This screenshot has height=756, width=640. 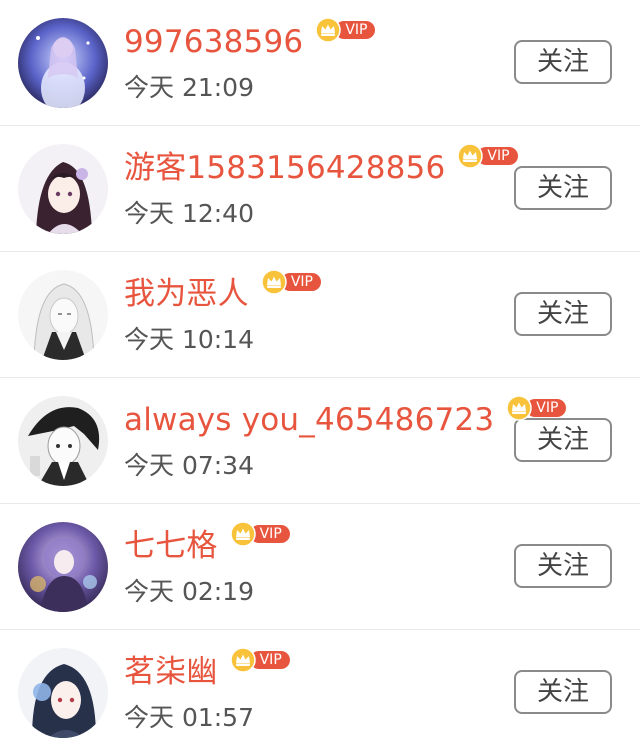 What do you see at coordinates (189, 339) in the screenshot?
I see `visit-time: 今天 10:14` at bounding box center [189, 339].